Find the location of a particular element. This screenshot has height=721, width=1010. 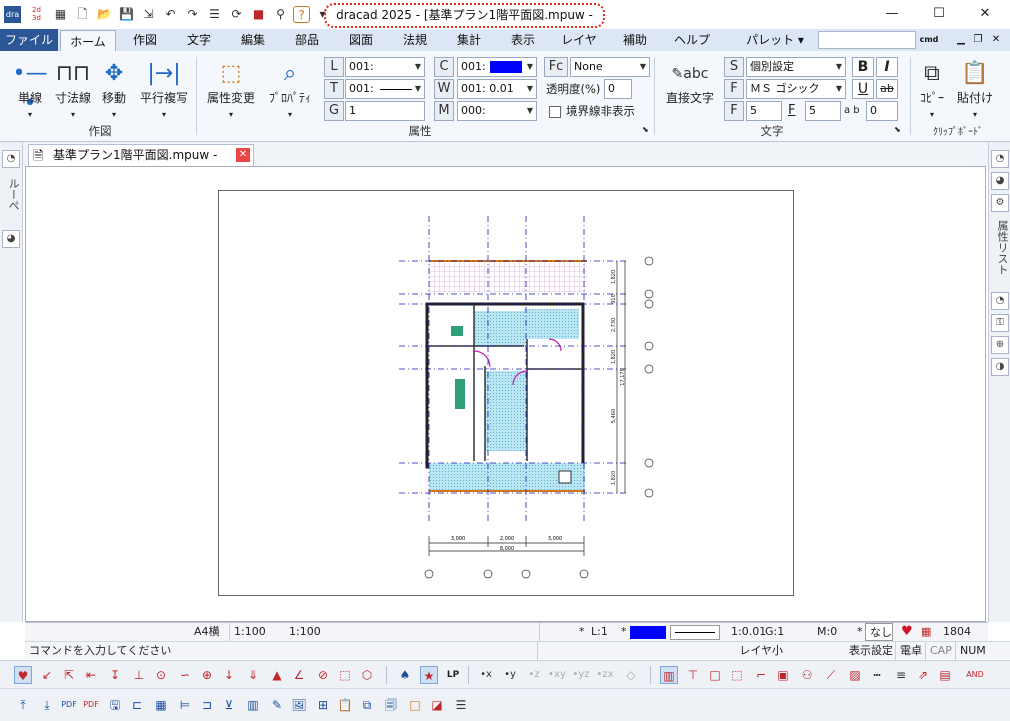

panel-search-icon: ◔ is located at coordinates (1000, 301).